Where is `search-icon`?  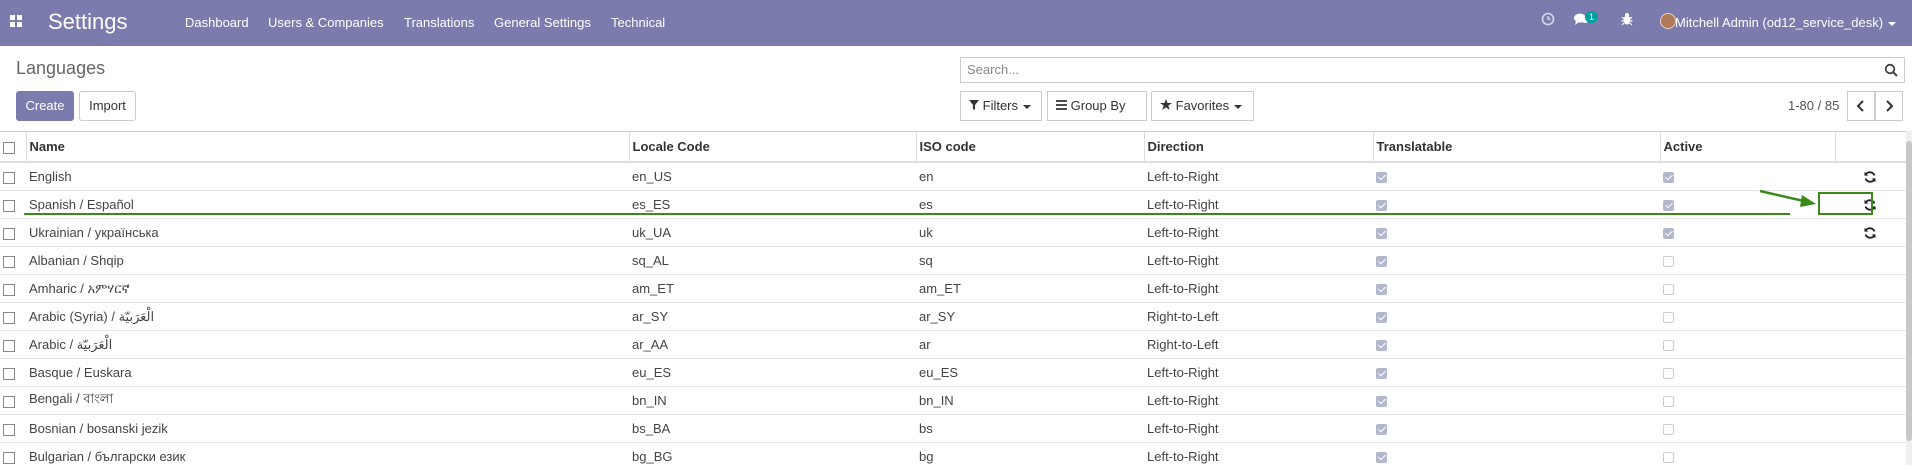 search-icon is located at coordinates (1891, 70).